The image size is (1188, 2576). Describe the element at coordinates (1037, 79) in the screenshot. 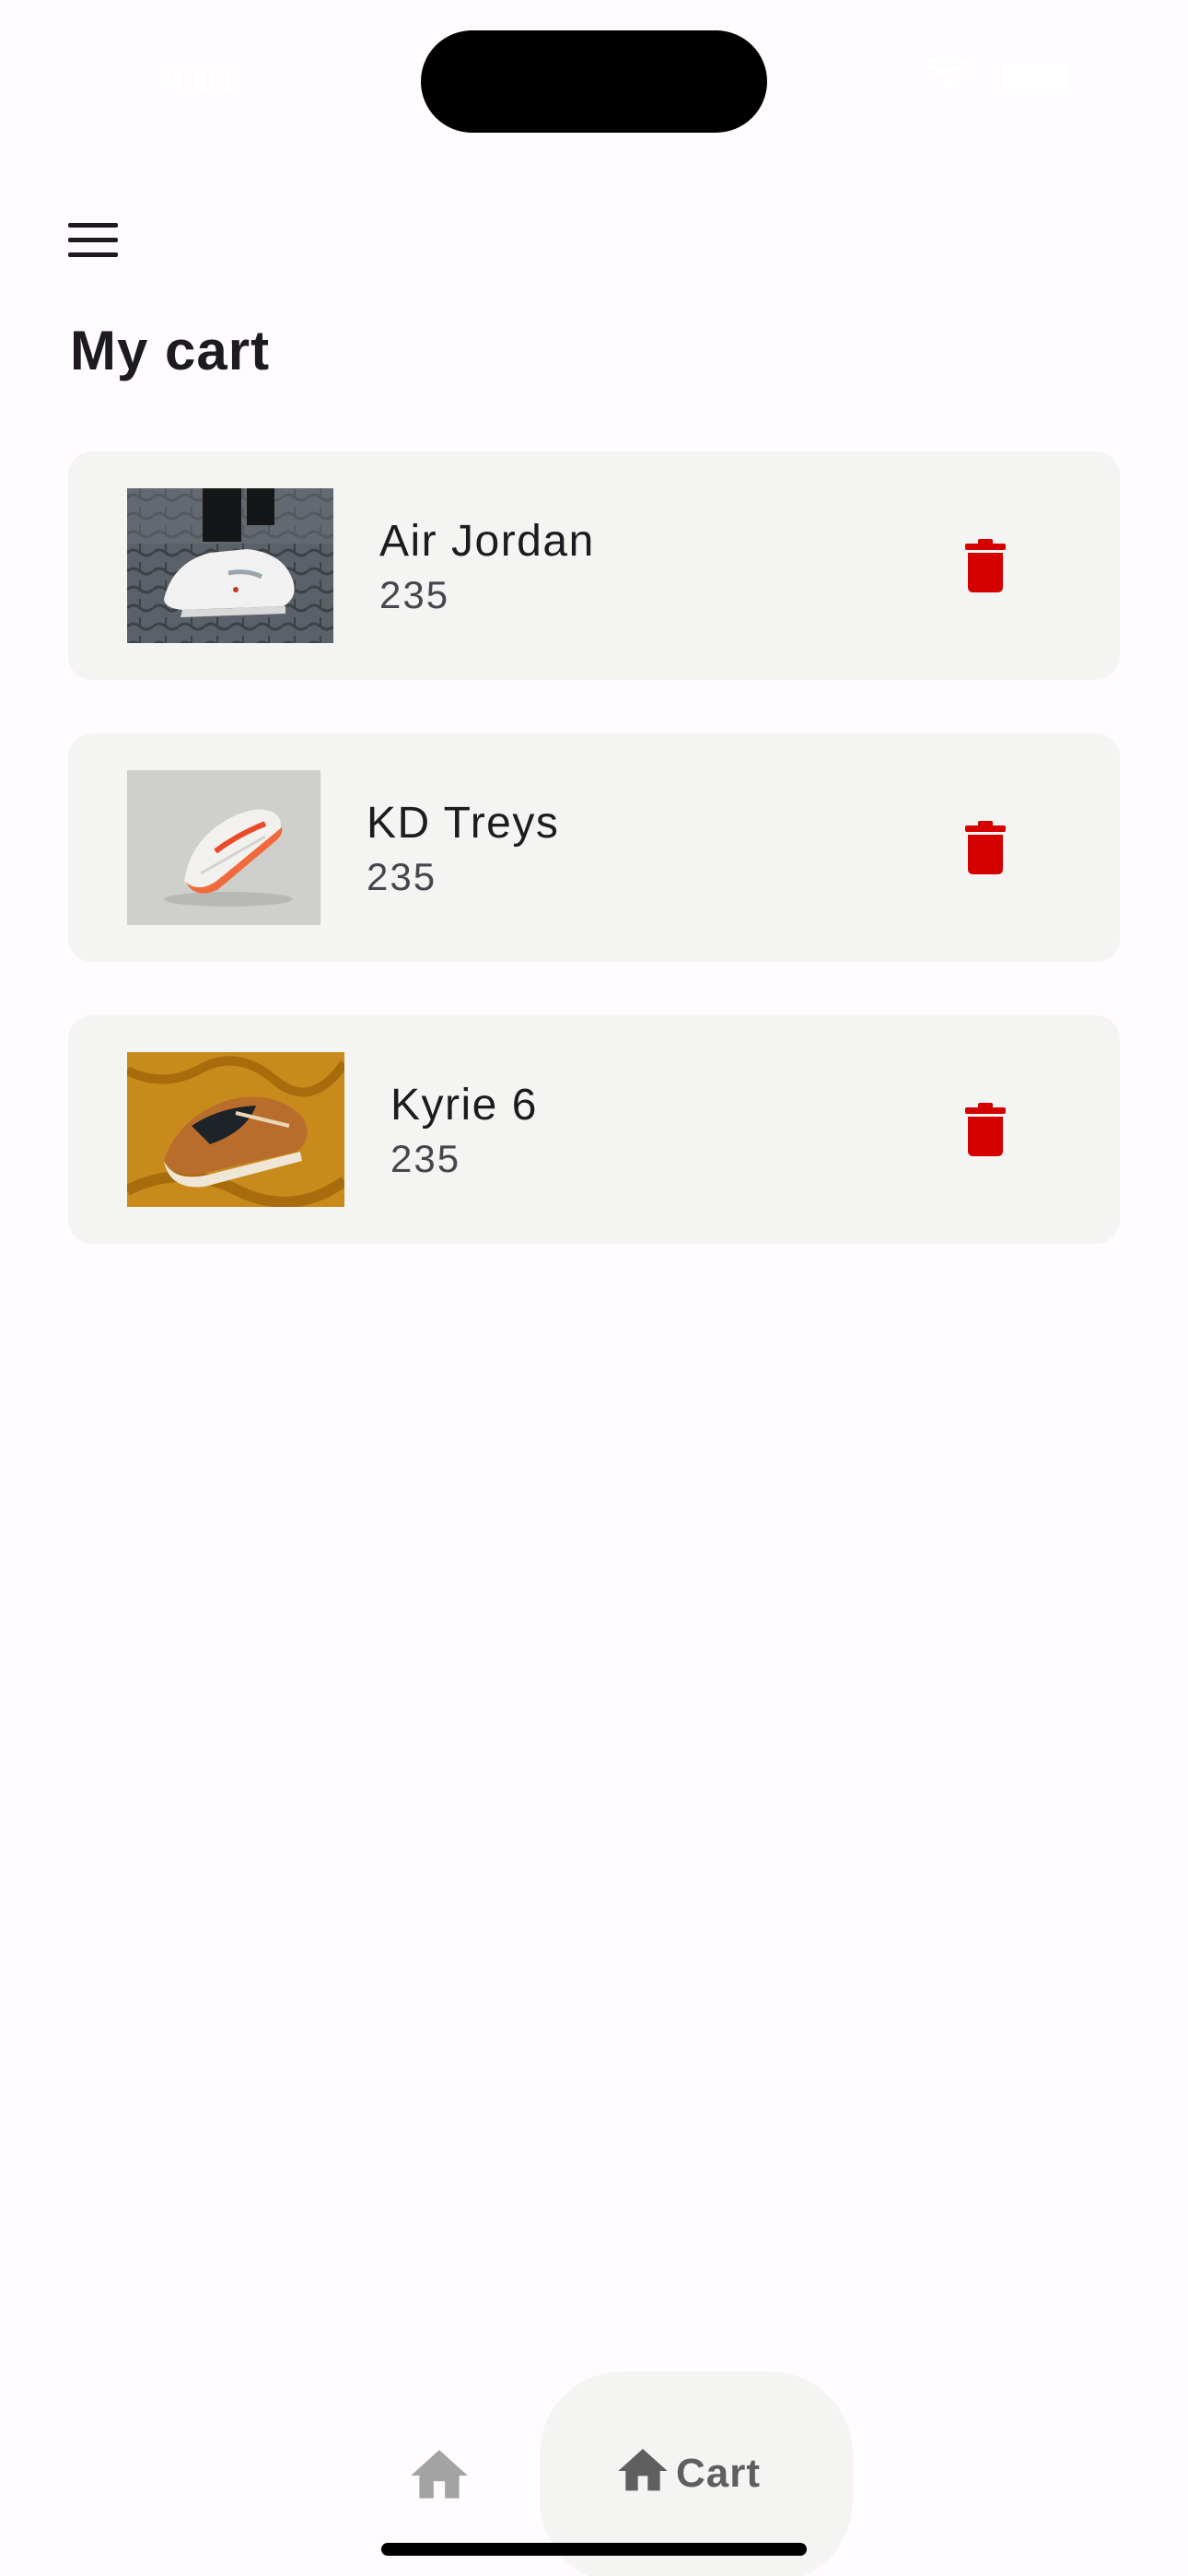

I see `battery-icon` at that location.